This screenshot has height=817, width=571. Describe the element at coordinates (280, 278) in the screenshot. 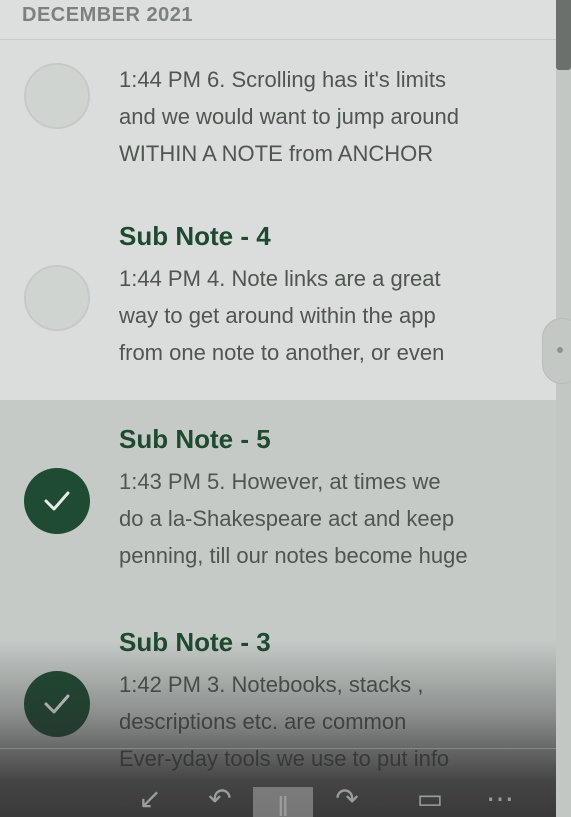

I see `note-preview-line: 1:44 PM 4. Note links are a great` at that location.